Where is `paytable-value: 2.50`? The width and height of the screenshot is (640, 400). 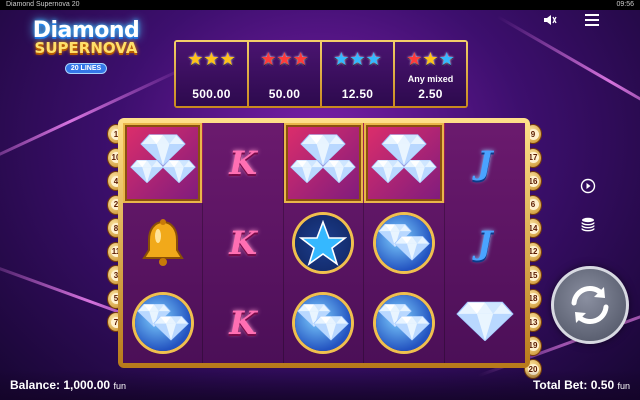
paytable-value: 2.50 is located at coordinates (430, 94).